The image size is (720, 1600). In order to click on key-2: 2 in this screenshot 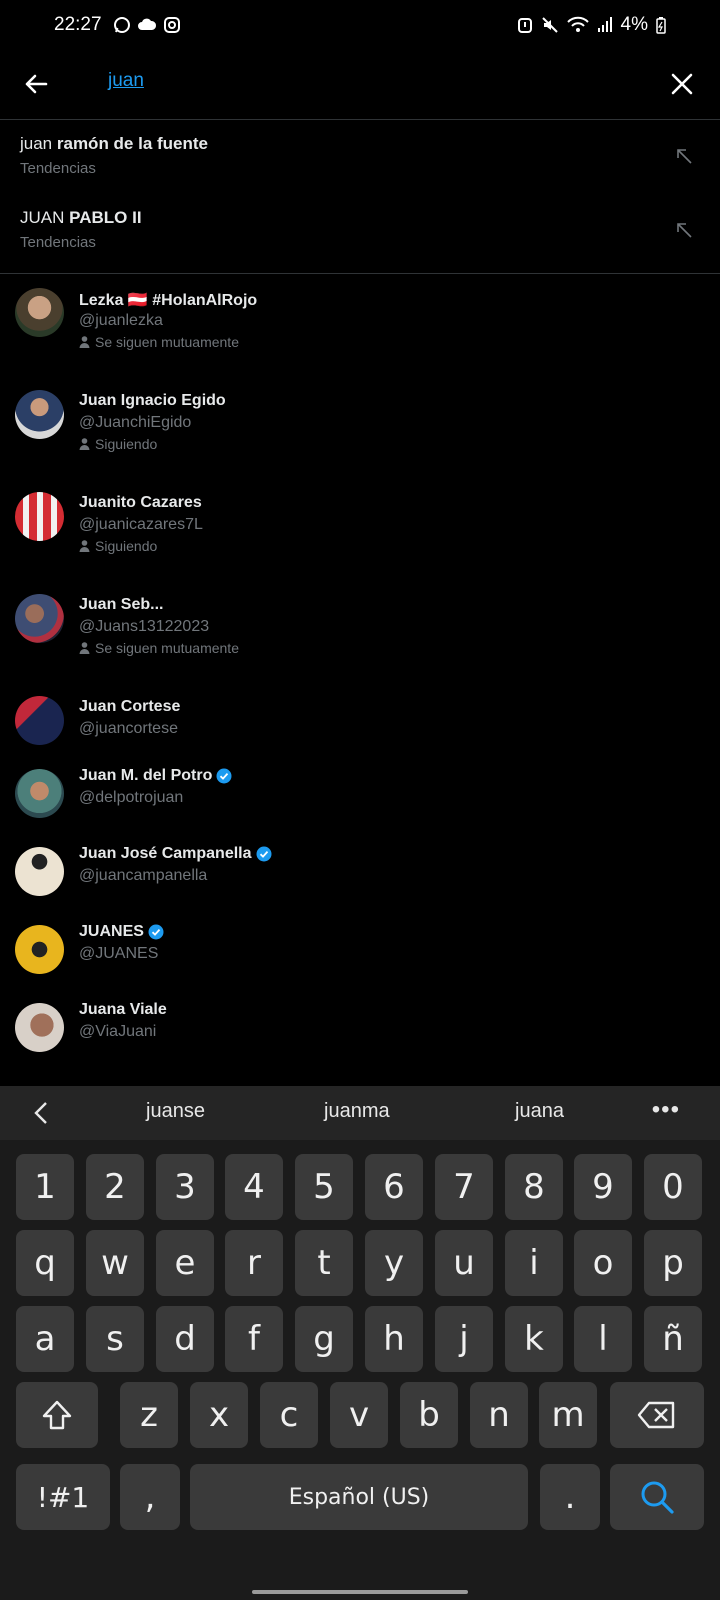, I will do `click(115, 1187)`.